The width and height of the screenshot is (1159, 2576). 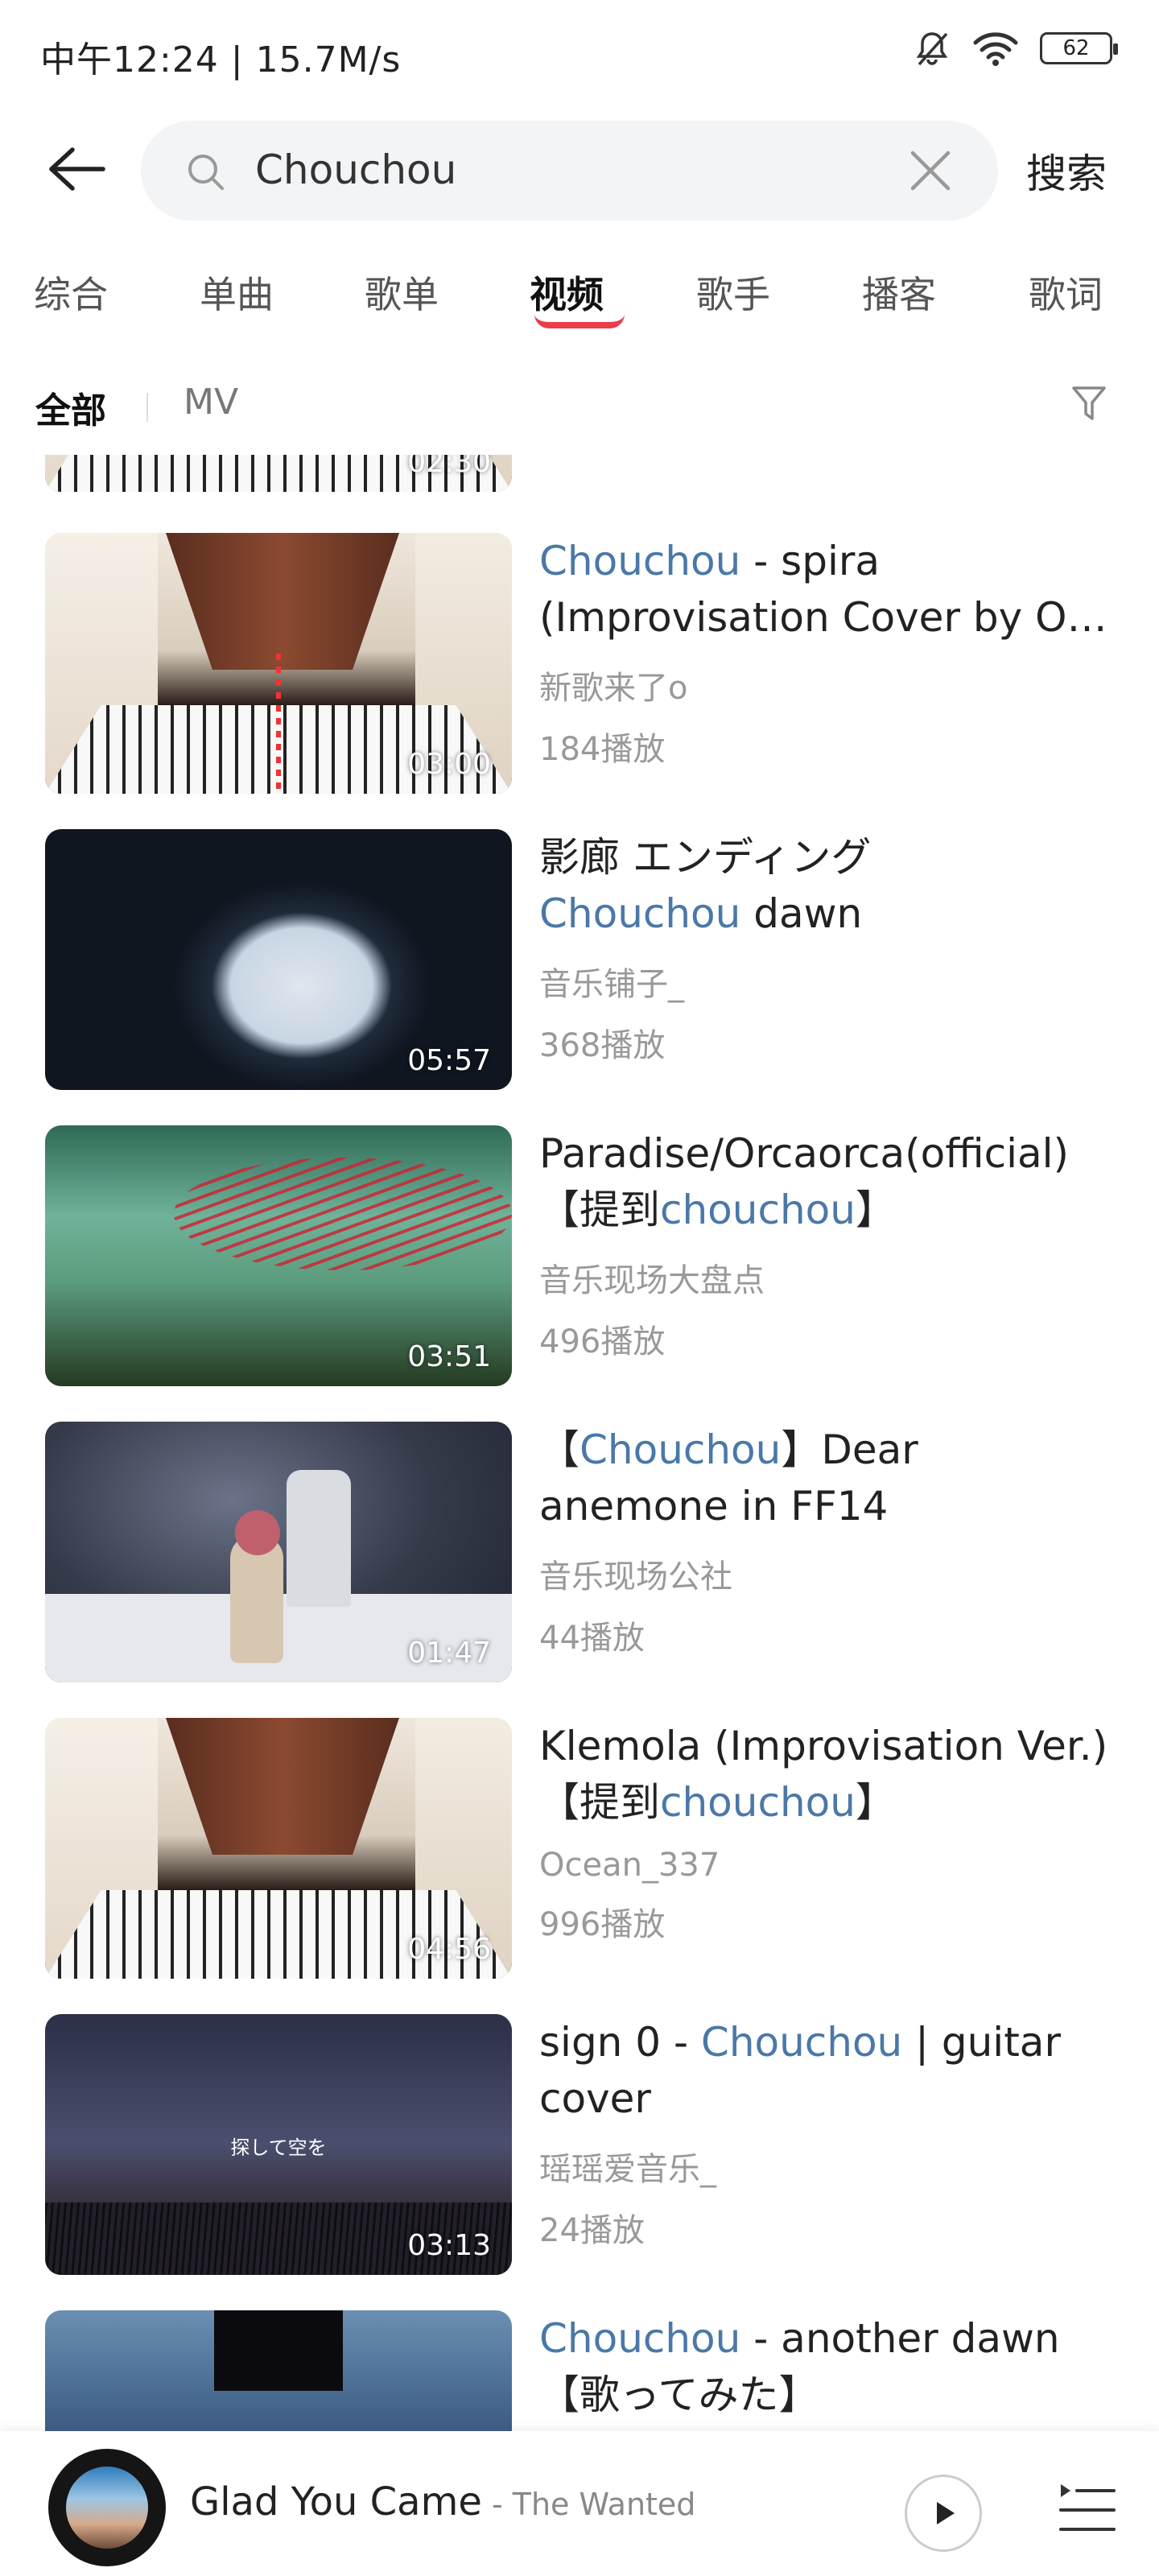 What do you see at coordinates (733, 292) in the screenshot?
I see `tab-artists: 歌手` at bounding box center [733, 292].